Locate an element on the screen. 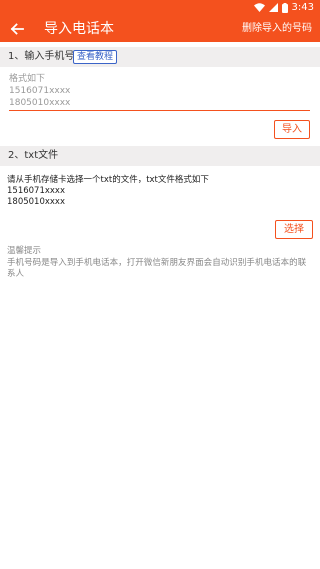 The height and width of the screenshot is (569, 320). tips-title: 温馨提示 is located at coordinates (24, 251).